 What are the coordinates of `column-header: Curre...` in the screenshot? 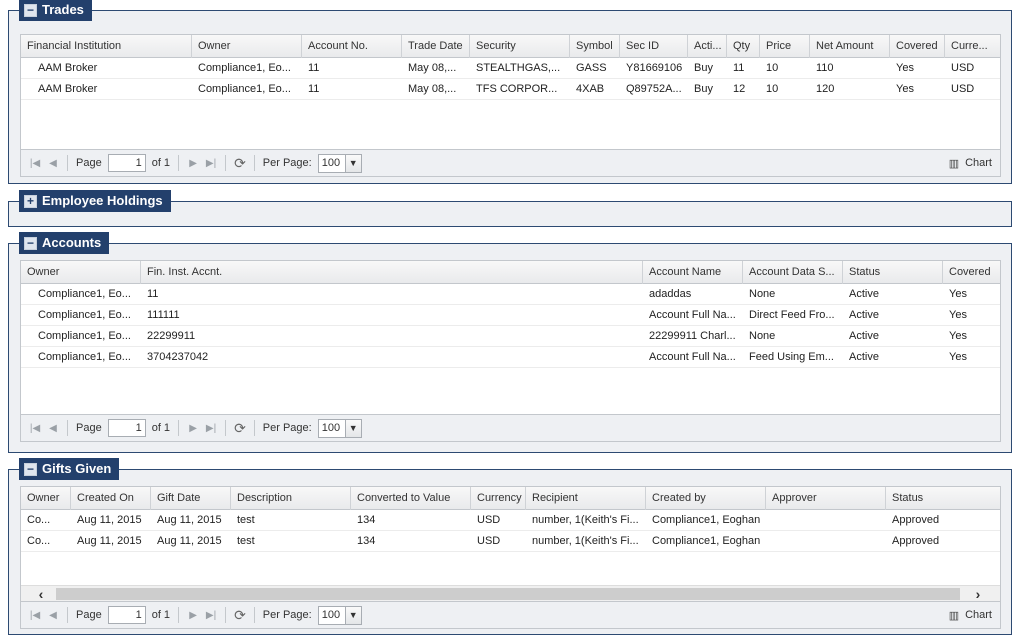 It's located at (972, 46).